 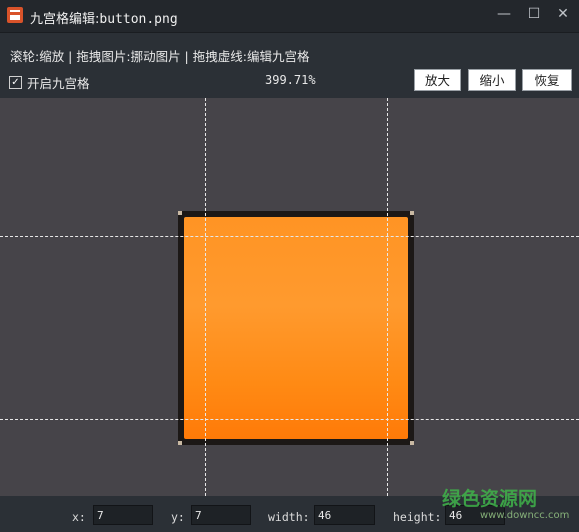 What do you see at coordinates (417, 517) in the screenshot?
I see `height-label: height:` at bounding box center [417, 517].